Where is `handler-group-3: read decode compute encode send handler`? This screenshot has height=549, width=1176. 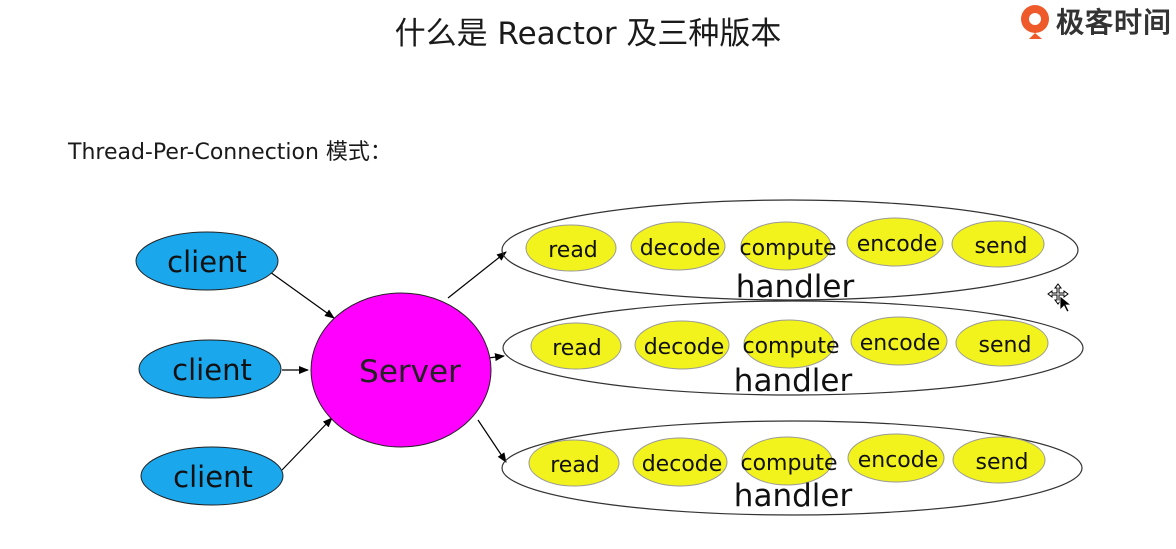 handler-group-3: read decode compute encode send handler is located at coordinates (792, 468).